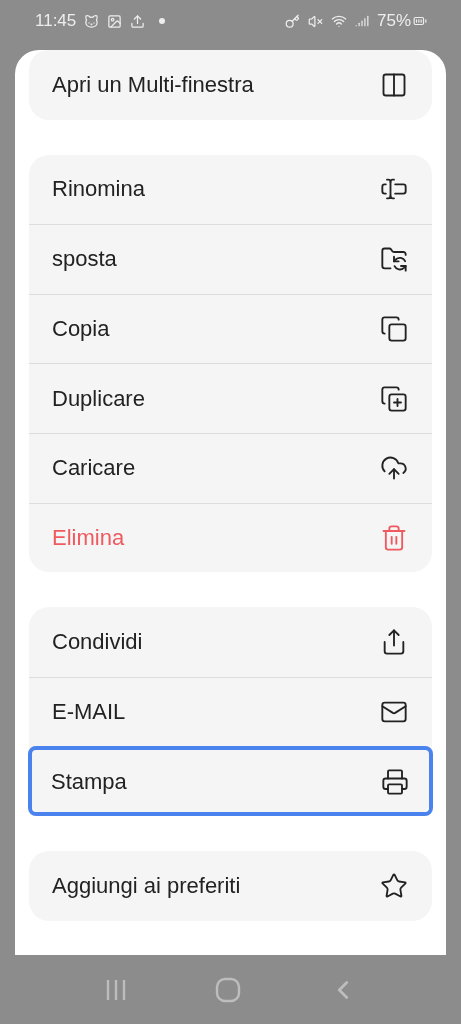 This screenshot has width=461, height=1024. Describe the element at coordinates (230, 259) in the screenshot. I see `menu-item: sposta` at that location.